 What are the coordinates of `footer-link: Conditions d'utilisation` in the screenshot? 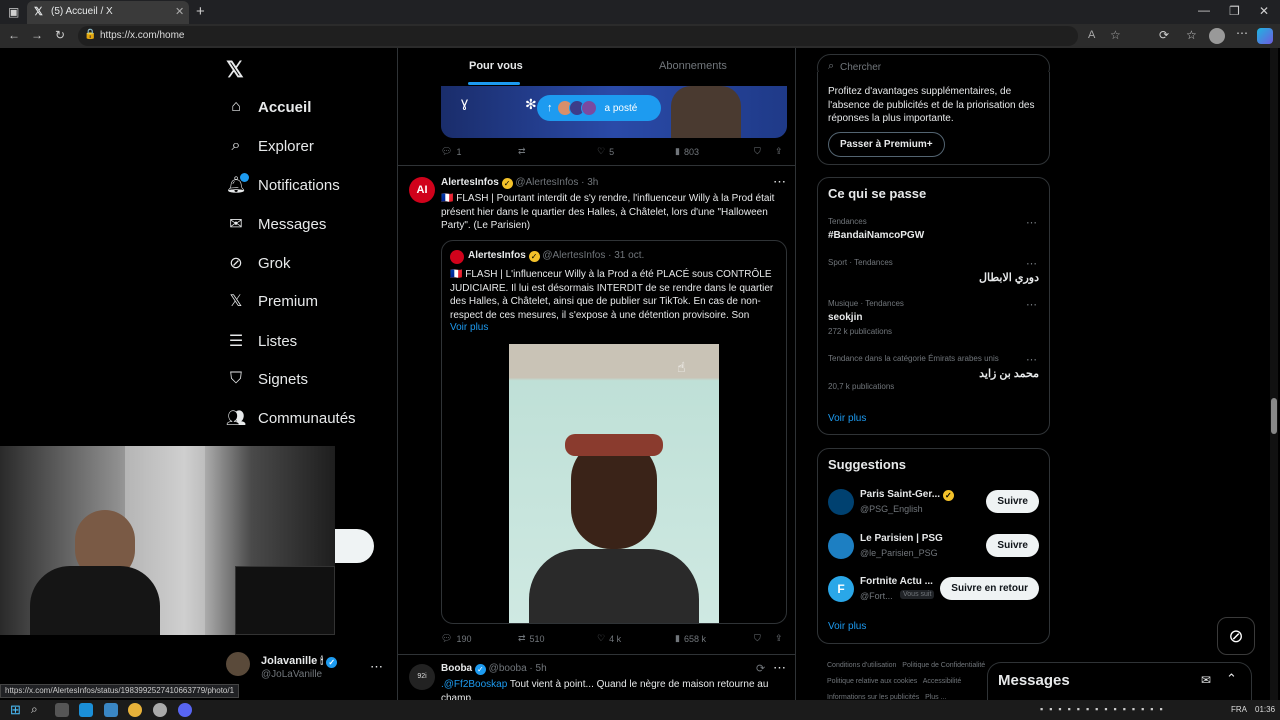 It's located at (861, 665).